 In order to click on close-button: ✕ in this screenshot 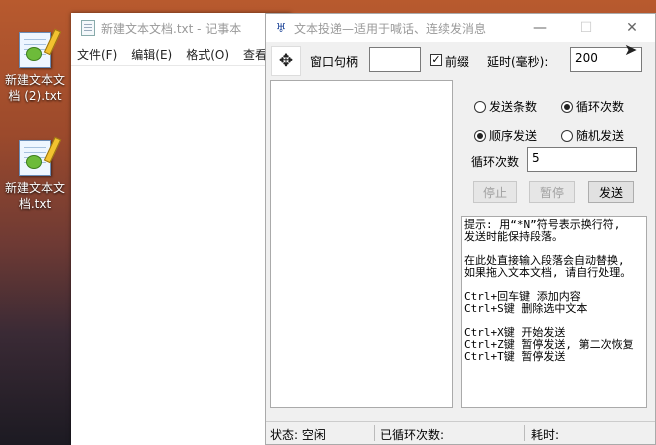, I will do `click(632, 28)`.